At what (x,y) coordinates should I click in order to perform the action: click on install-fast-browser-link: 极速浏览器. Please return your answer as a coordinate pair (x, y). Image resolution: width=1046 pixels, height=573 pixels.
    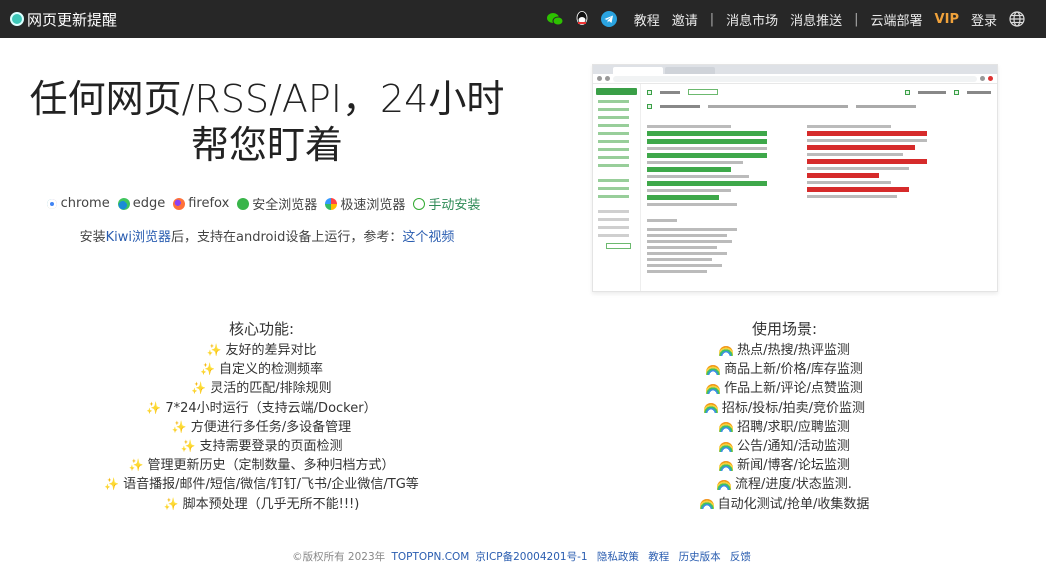
    Looking at the image, I should click on (365, 203).